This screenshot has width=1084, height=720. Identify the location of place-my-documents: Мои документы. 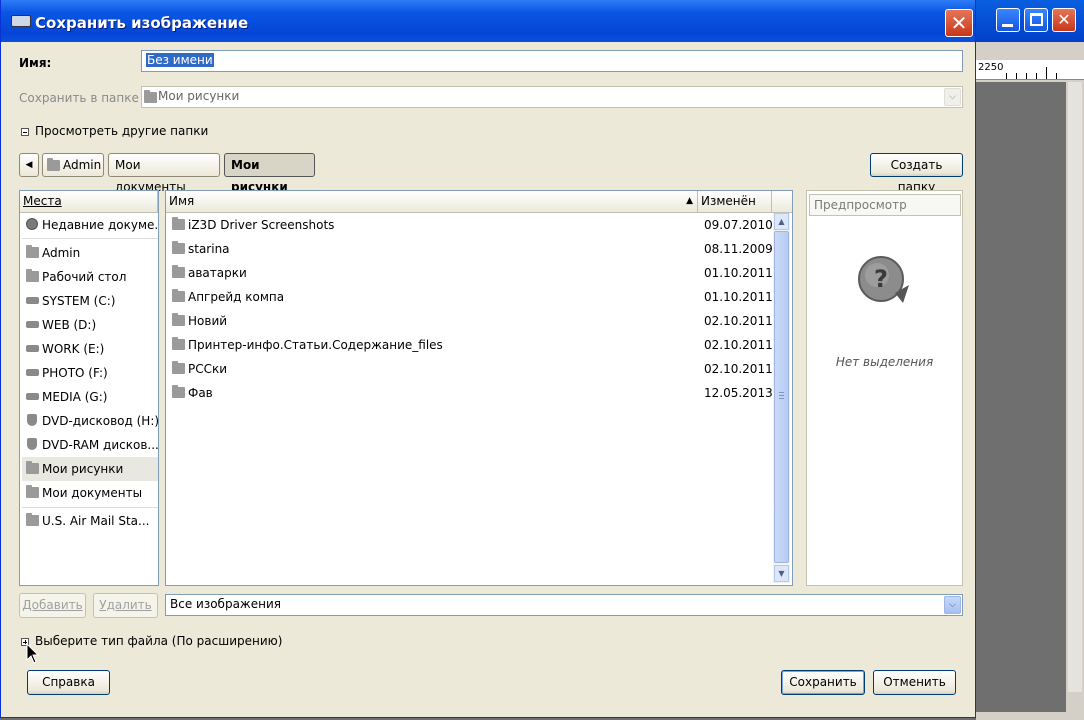
(90, 493).